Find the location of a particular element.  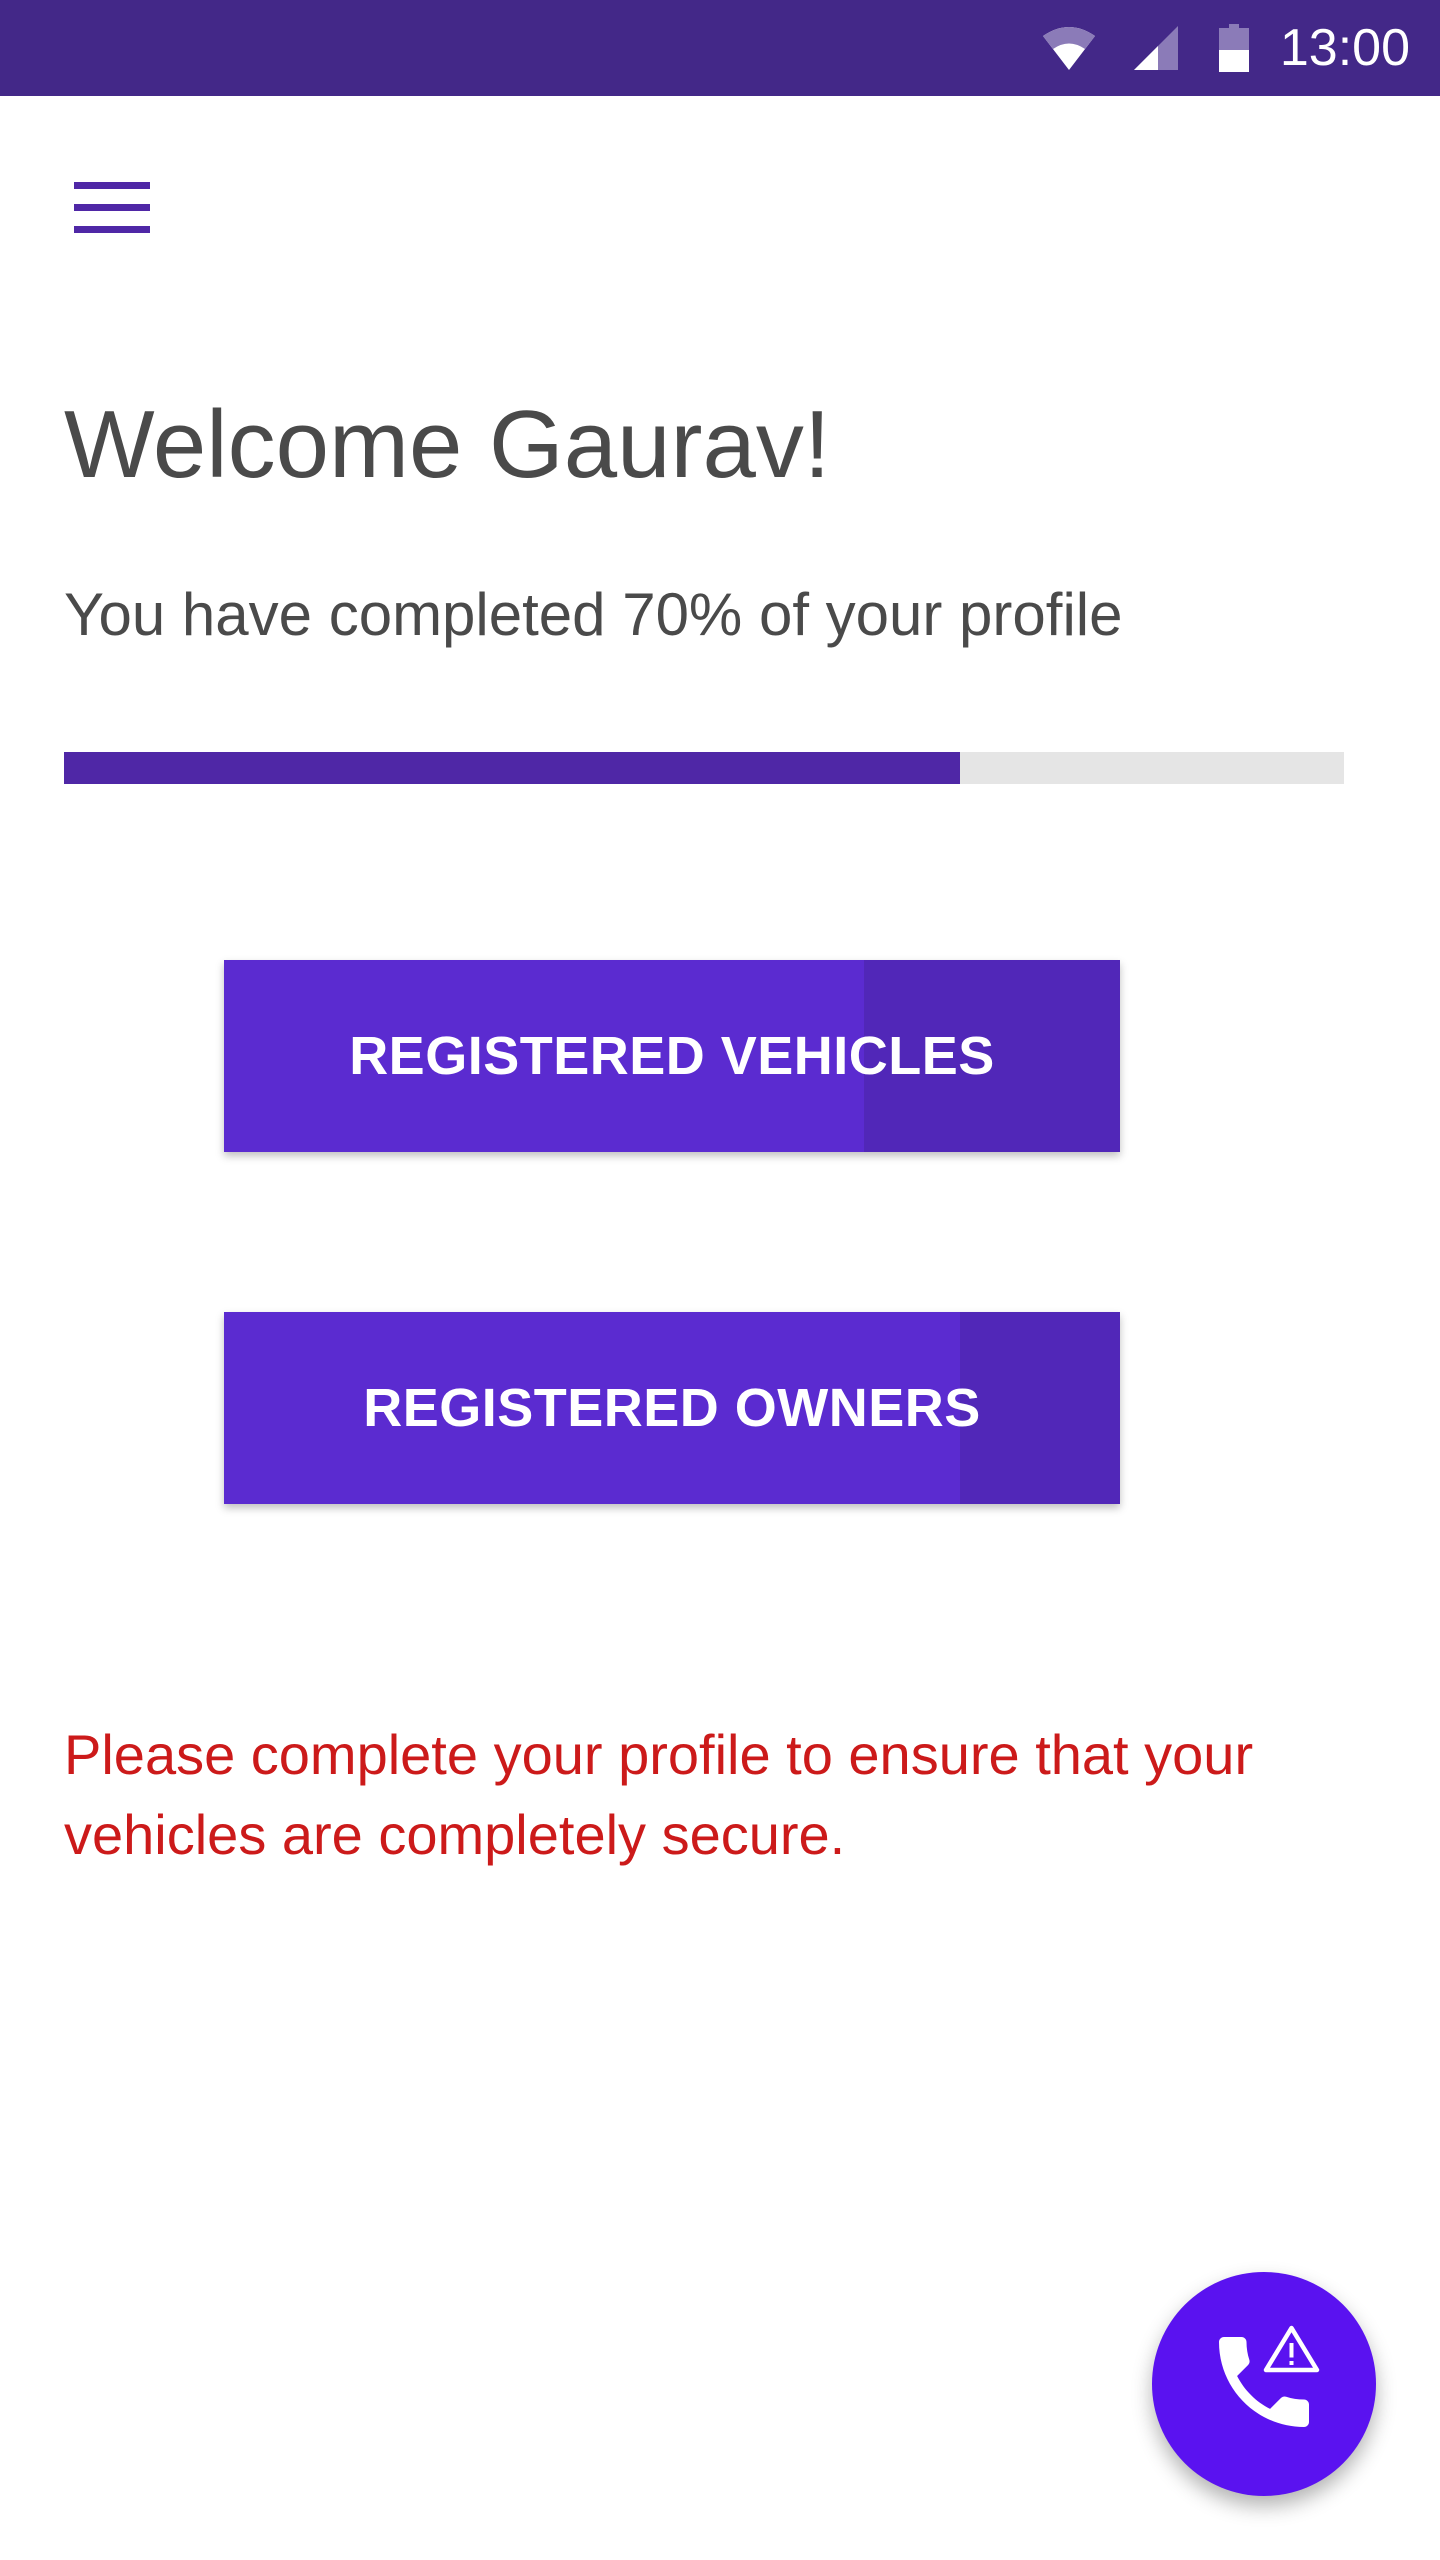

registered-owners-button: REGISTERED OWNERS is located at coordinates (672, 1408).